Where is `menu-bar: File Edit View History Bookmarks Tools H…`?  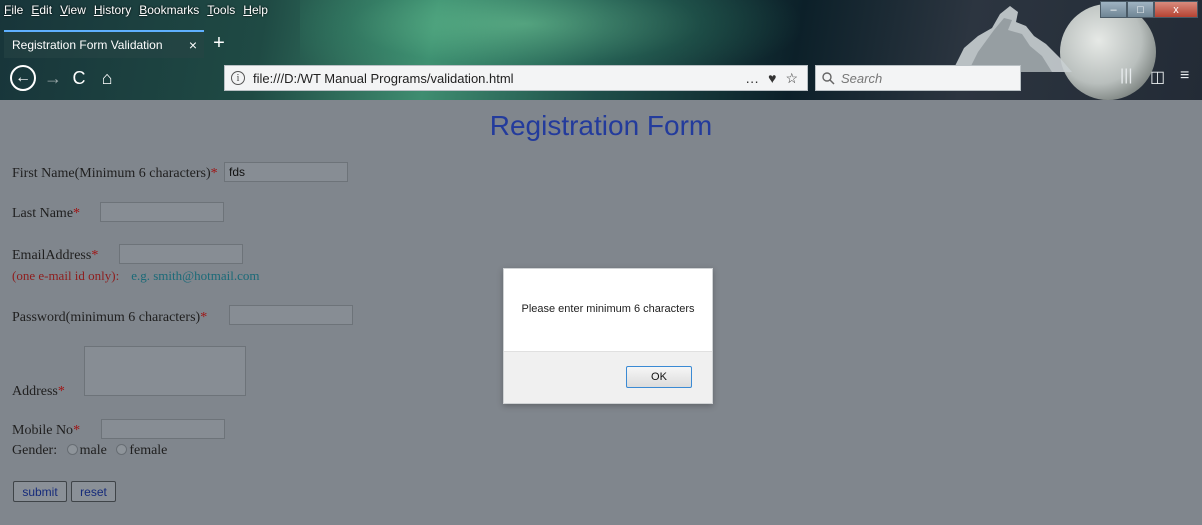
menu-bar: File Edit View History Bookmarks Tools H… is located at coordinates (138, 10).